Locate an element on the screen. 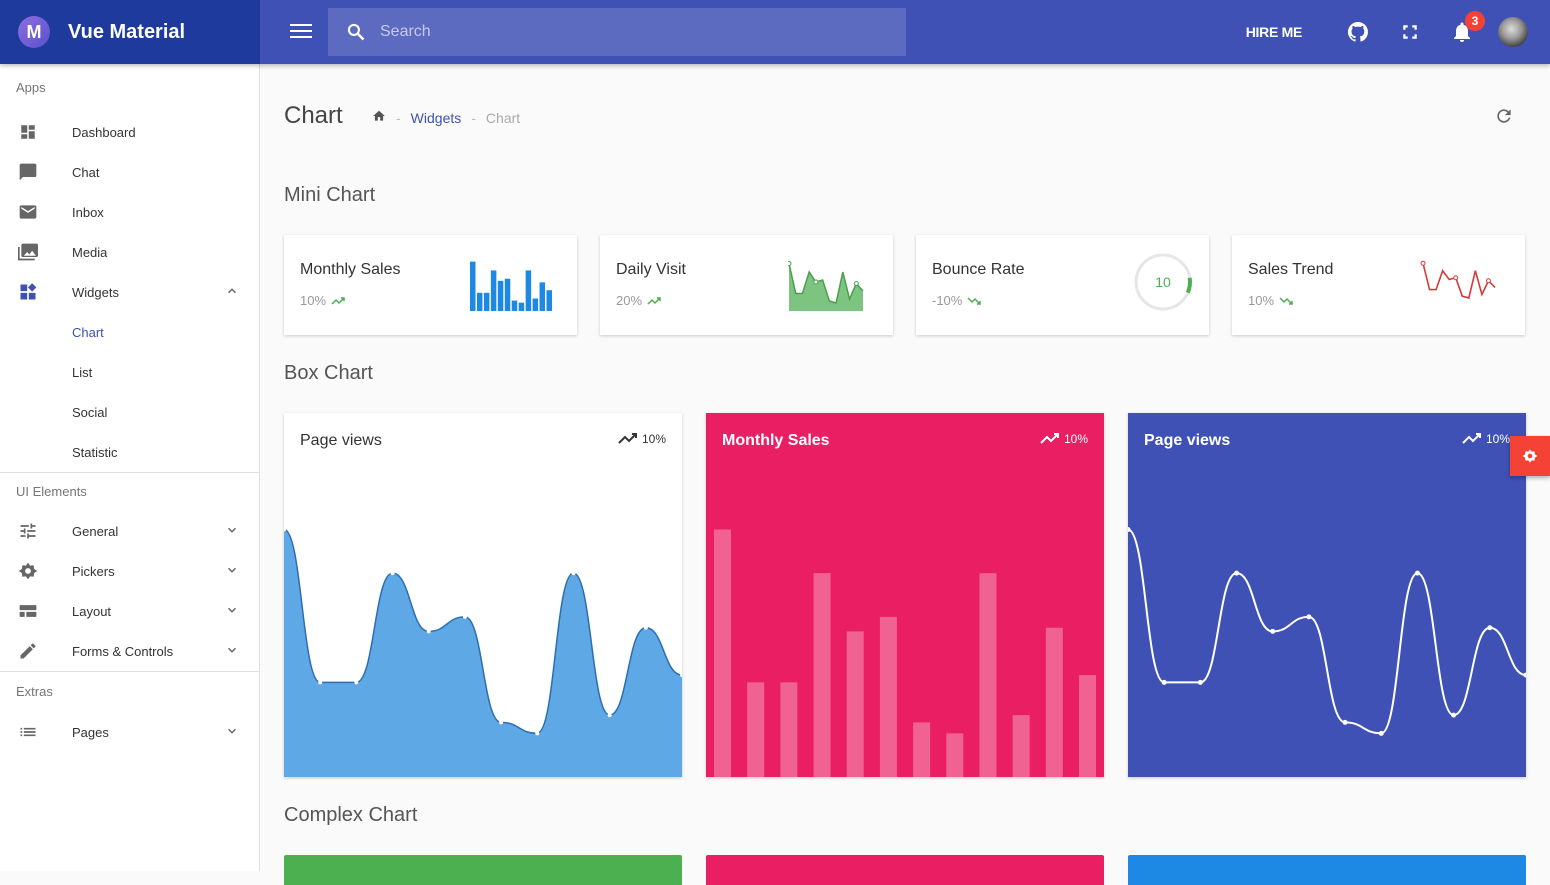  breadcrumb-current: Chart is located at coordinates (503, 117).